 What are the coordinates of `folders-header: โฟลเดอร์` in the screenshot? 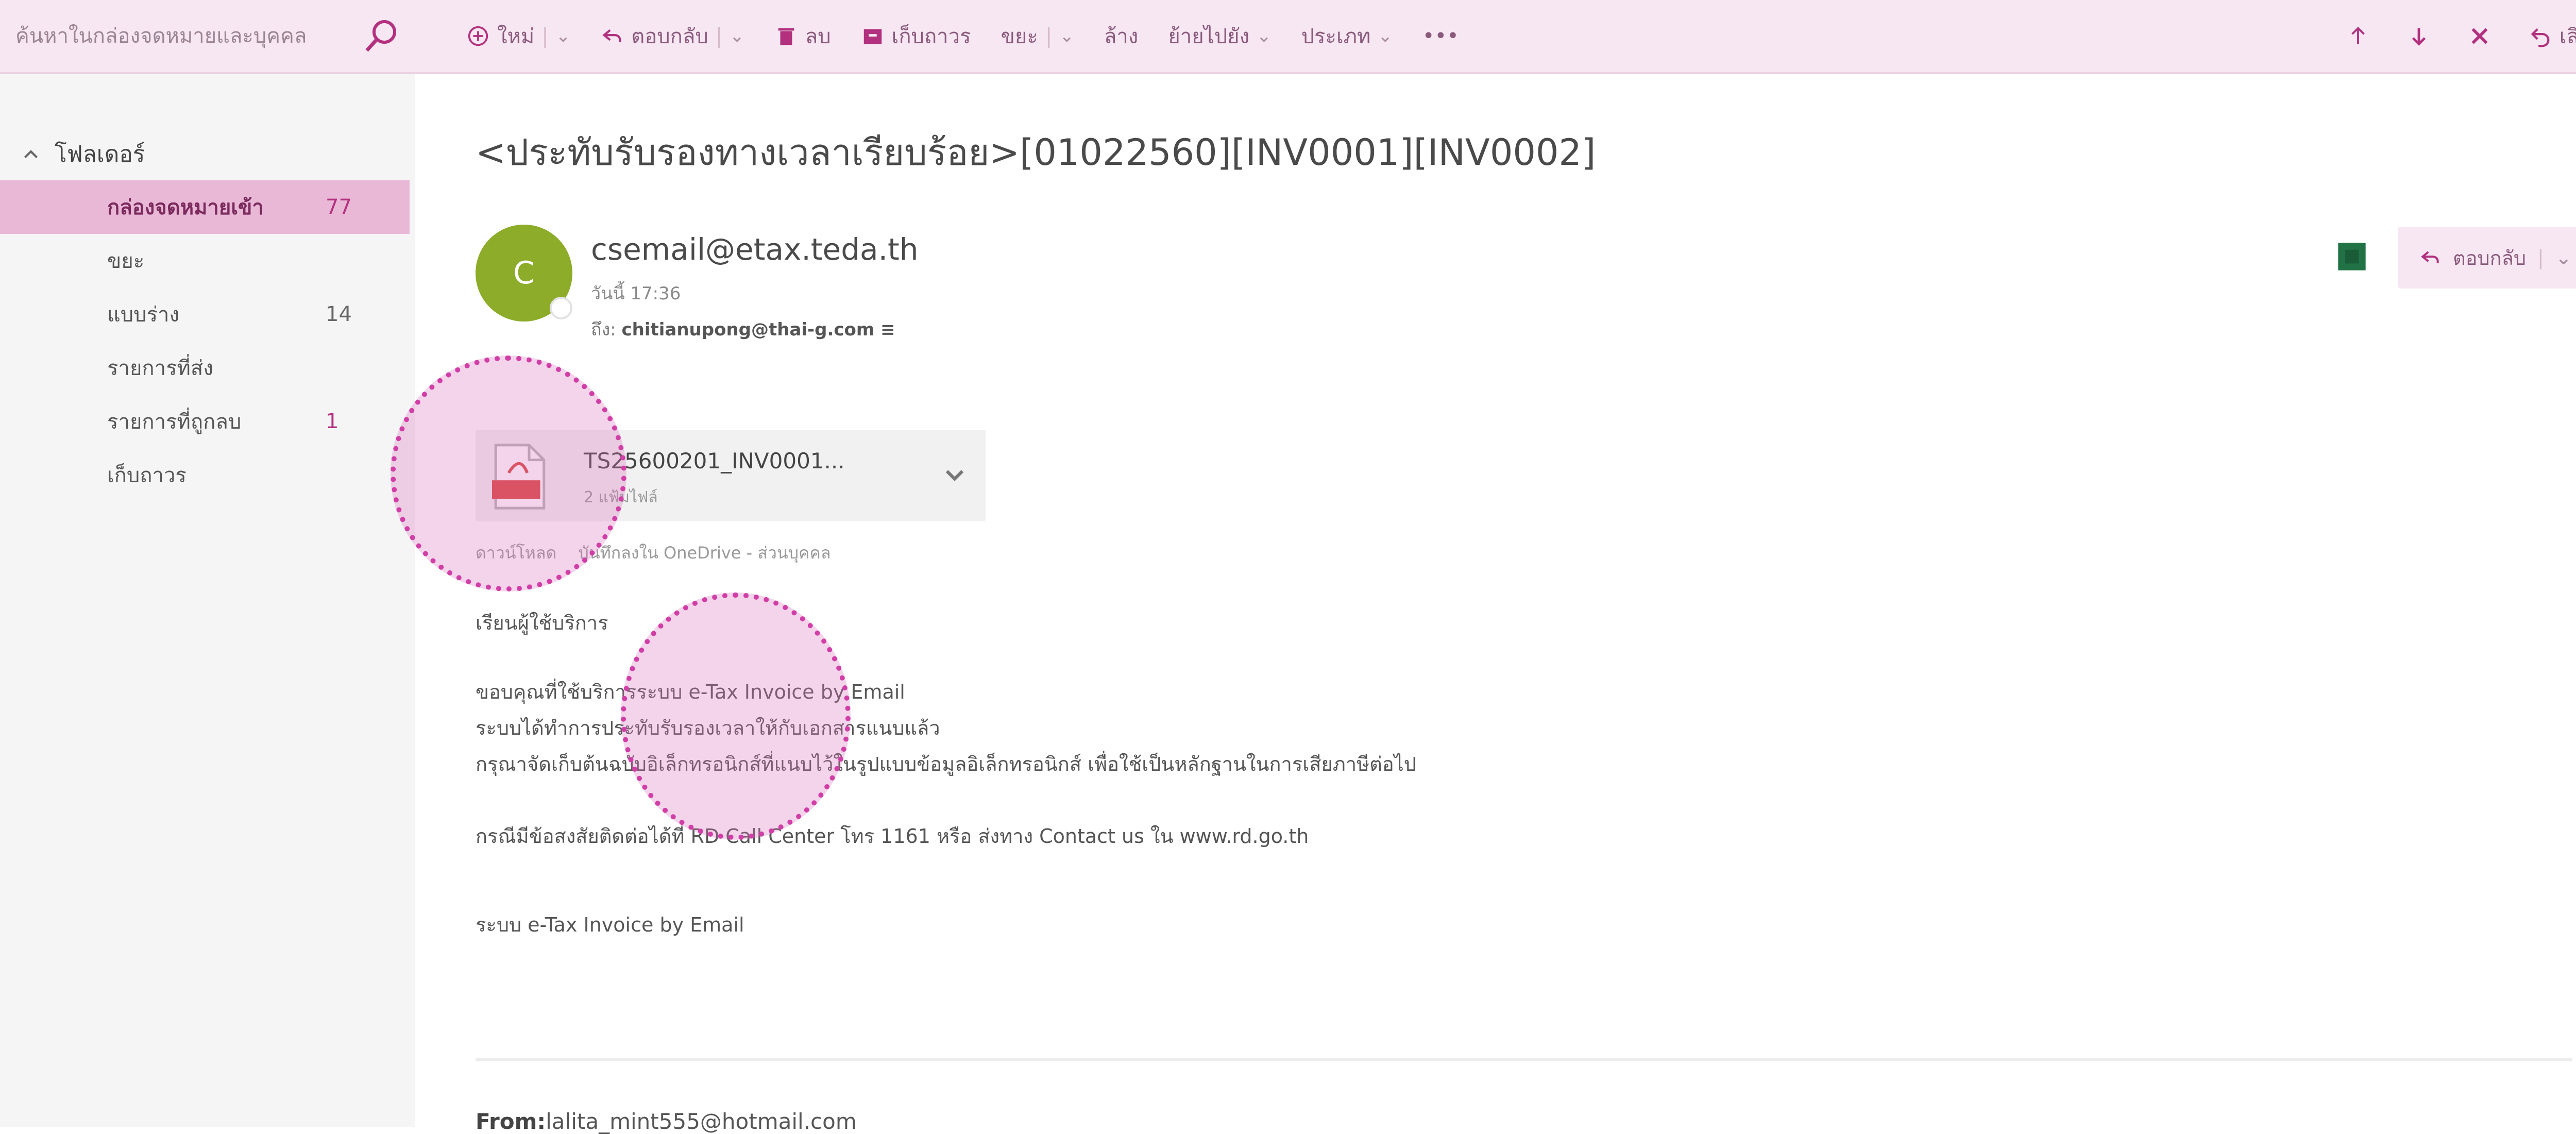 It's located at (83, 154).